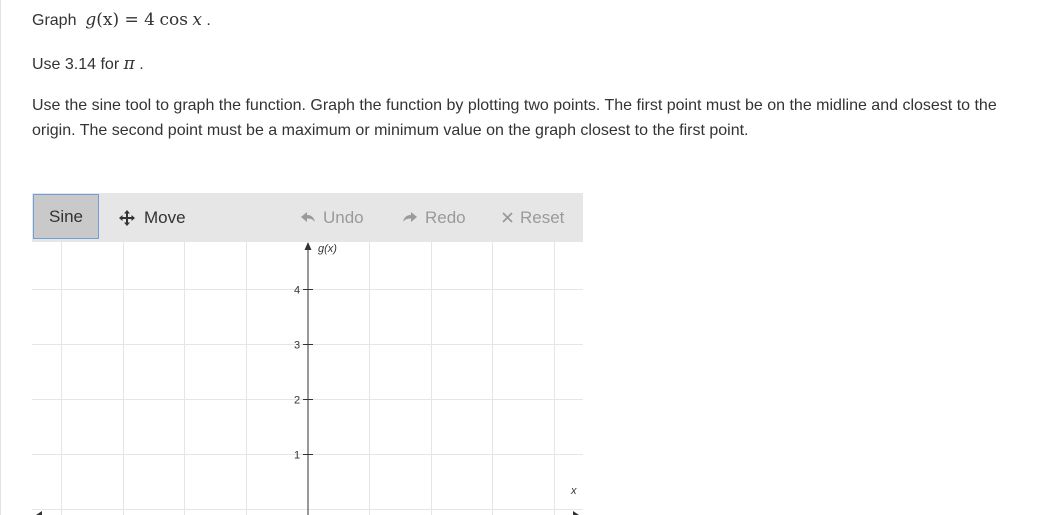 The height and width of the screenshot is (515, 1061). What do you see at coordinates (39, 513) in the screenshot?
I see `x-axis-left-arrow` at bounding box center [39, 513].